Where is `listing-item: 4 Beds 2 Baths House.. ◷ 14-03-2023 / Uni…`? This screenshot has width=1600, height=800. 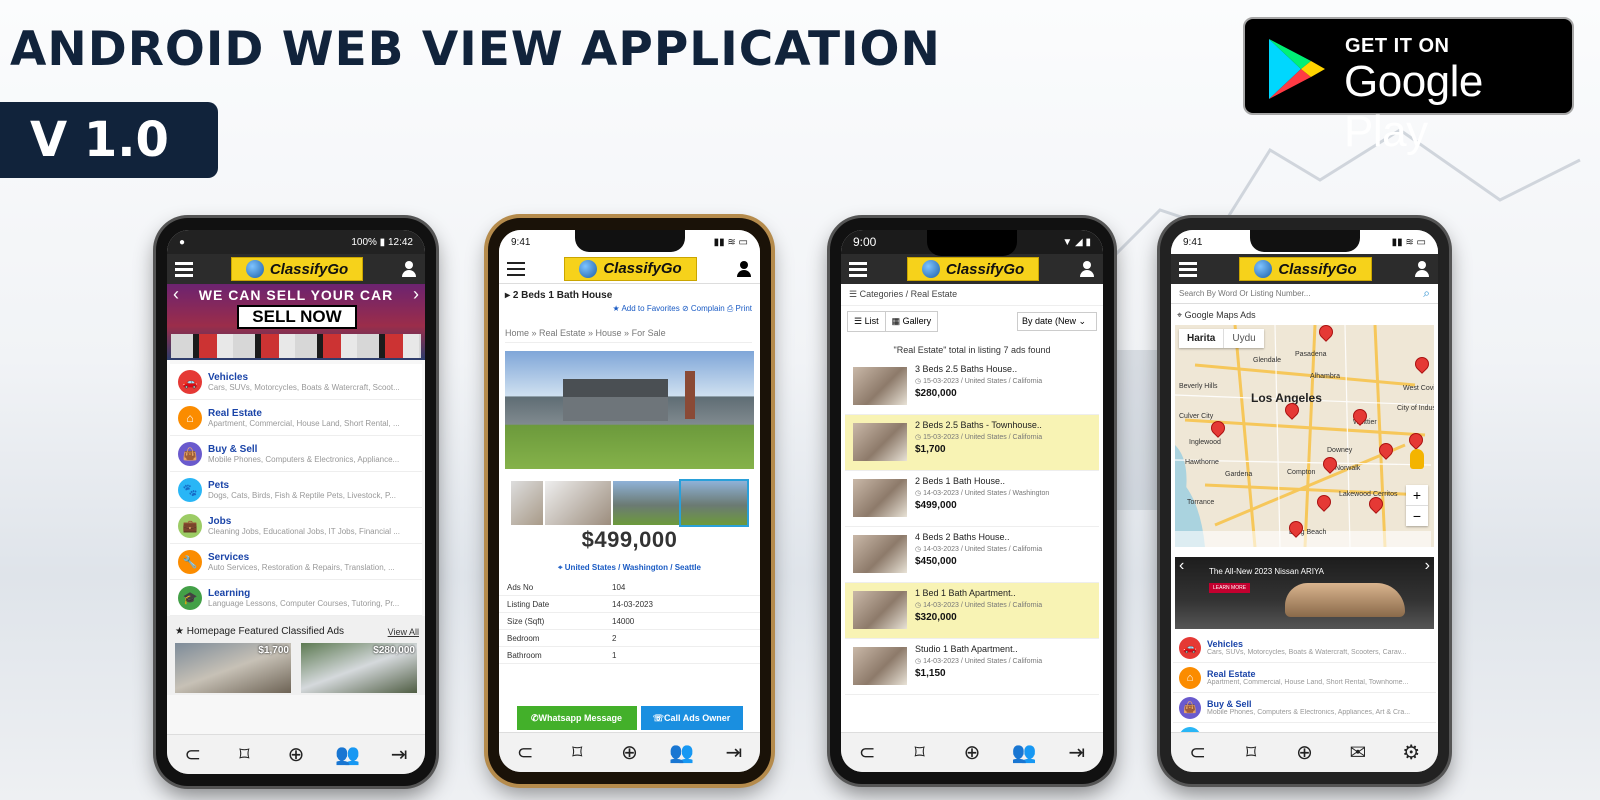
listing-item: 4 Beds 2 Baths House.. ◷ 14-03-2023 / Uni… is located at coordinates (972, 555).